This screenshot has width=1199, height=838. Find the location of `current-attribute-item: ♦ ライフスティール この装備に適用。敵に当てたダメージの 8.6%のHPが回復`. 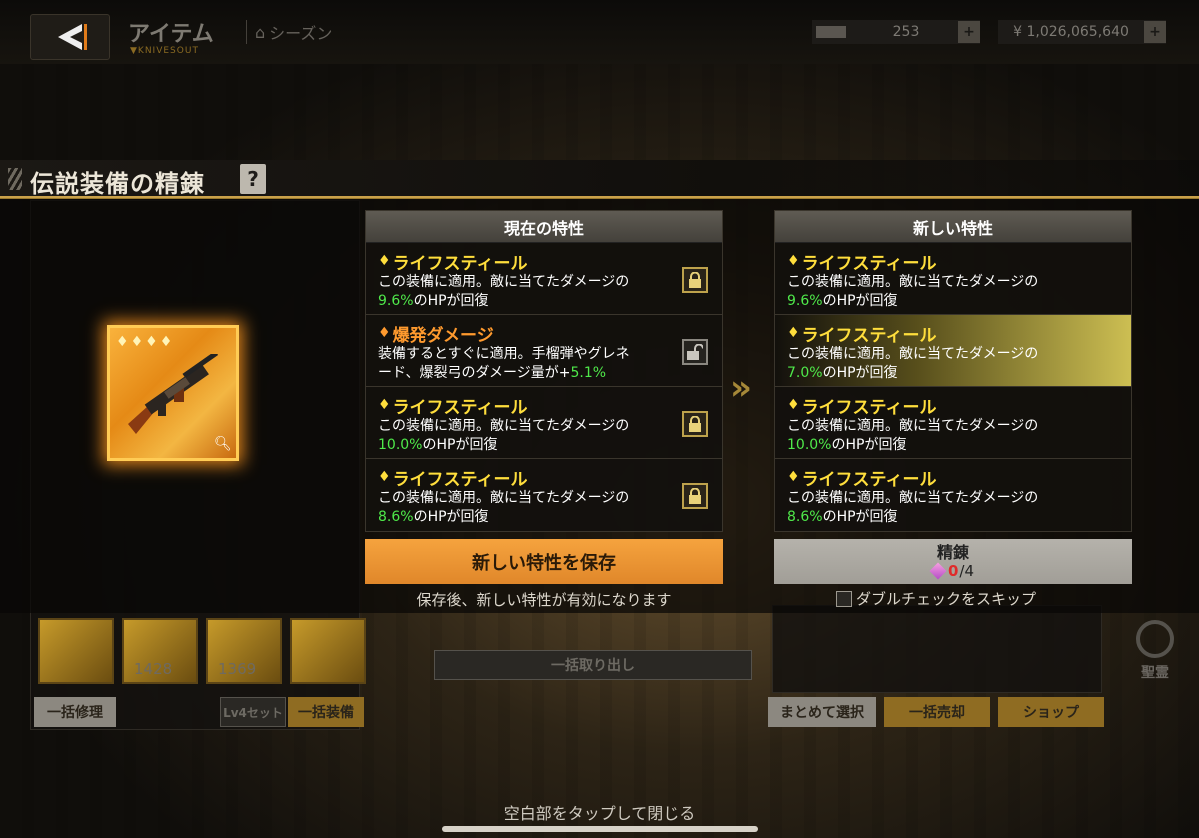

current-attribute-item: ♦ ライフスティール この装備に適用。敵に当てたダメージの 8.6%のHPが回復 is located at coordinates (544, 495).